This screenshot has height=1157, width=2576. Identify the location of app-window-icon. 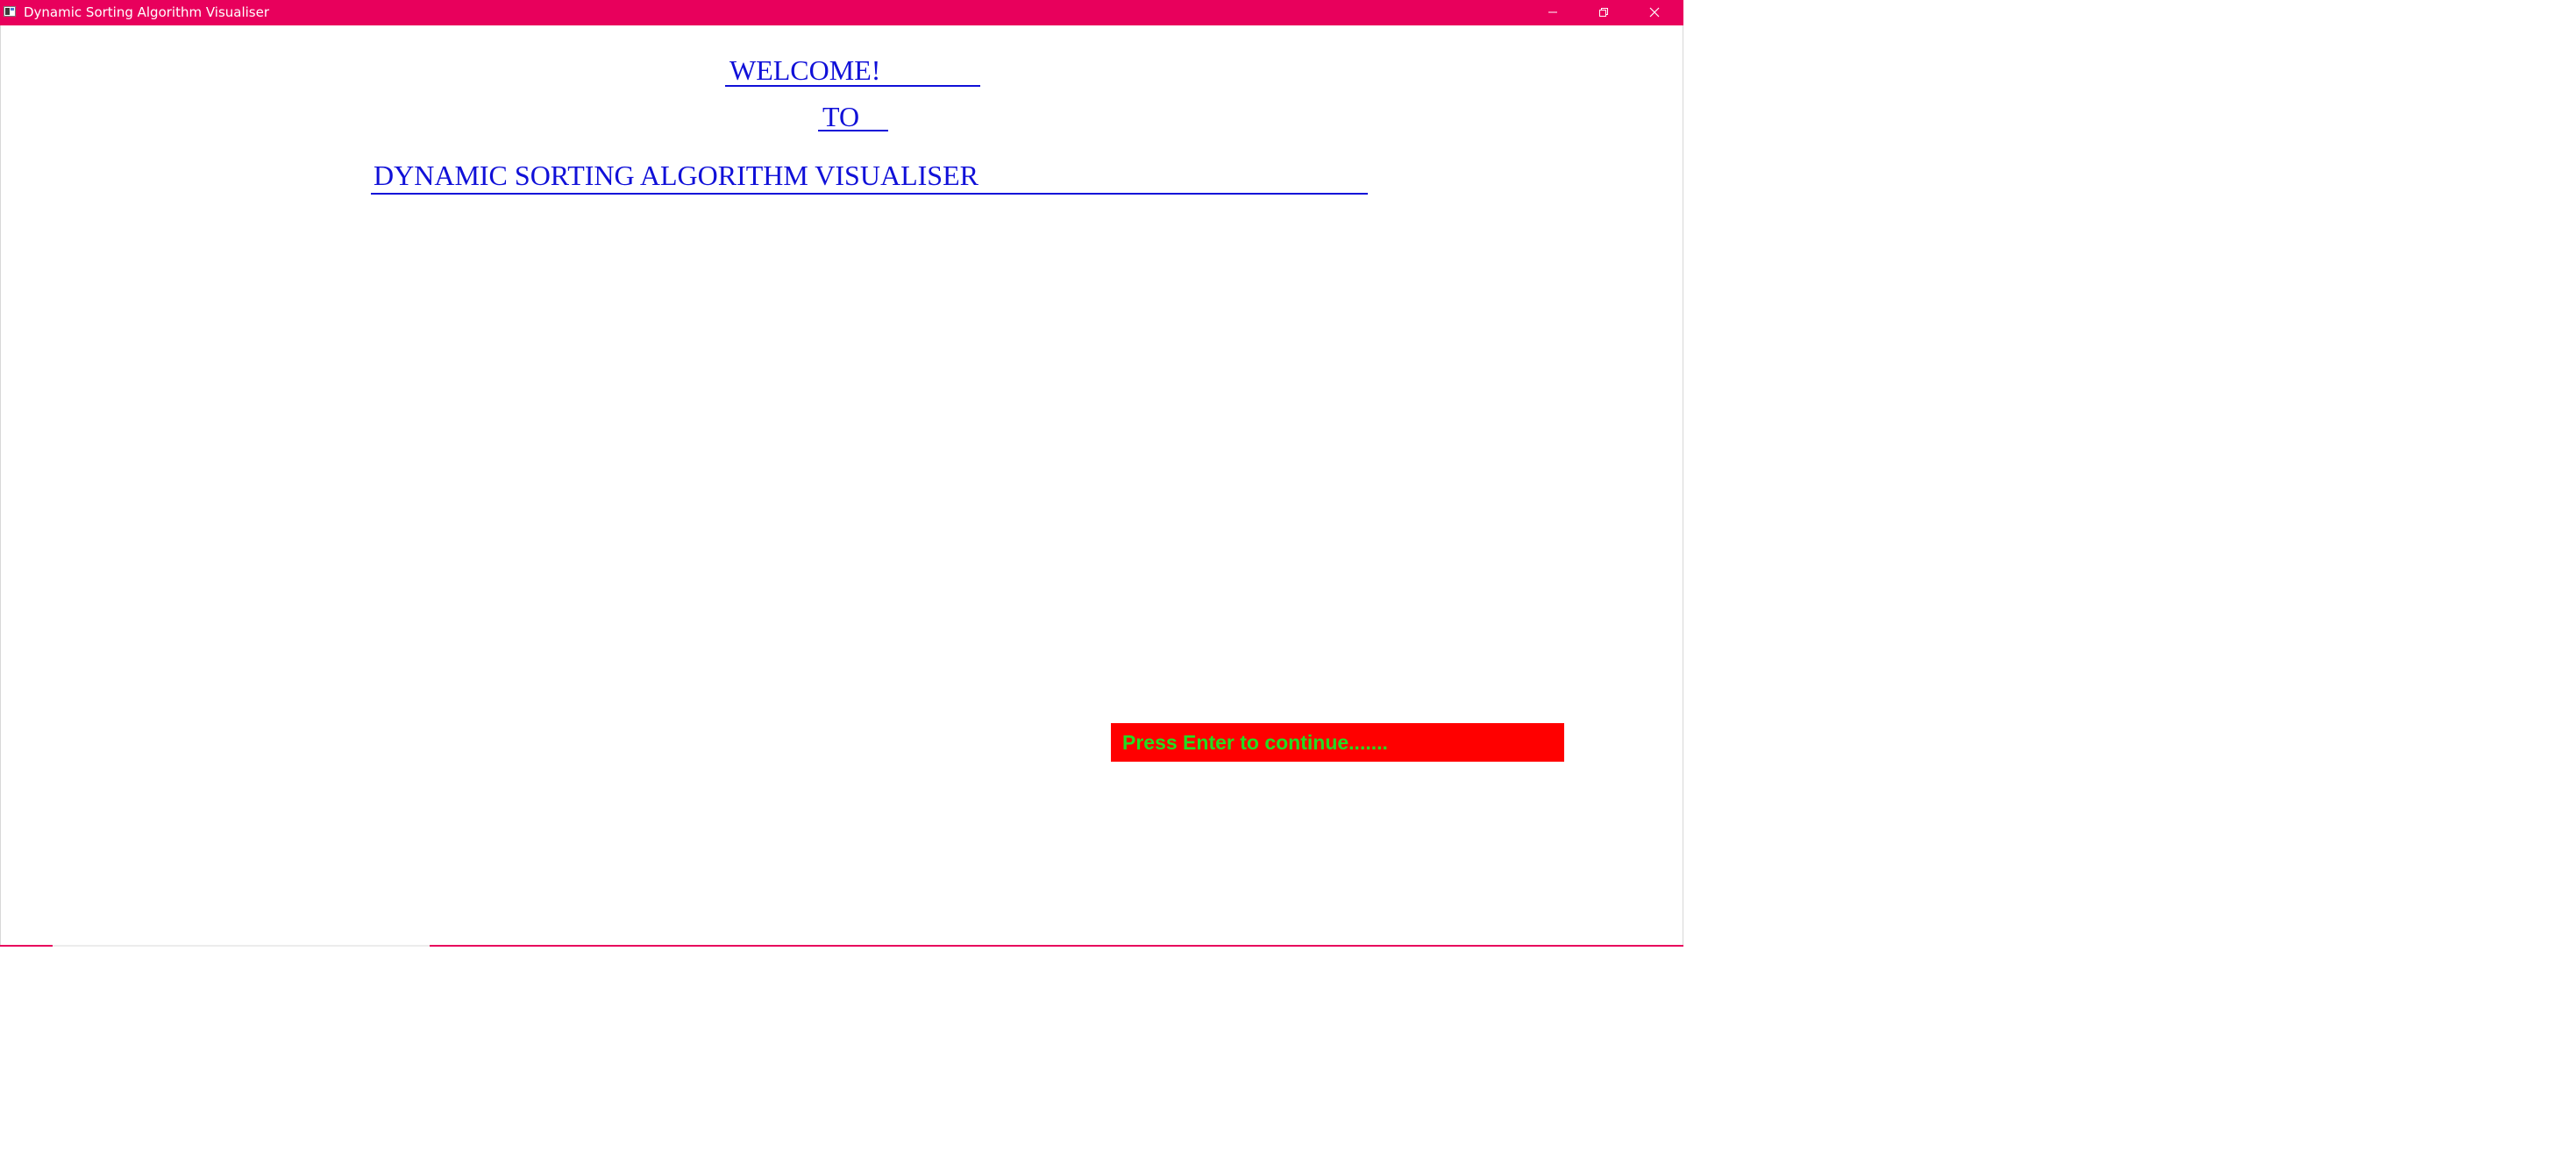
(10, 11).